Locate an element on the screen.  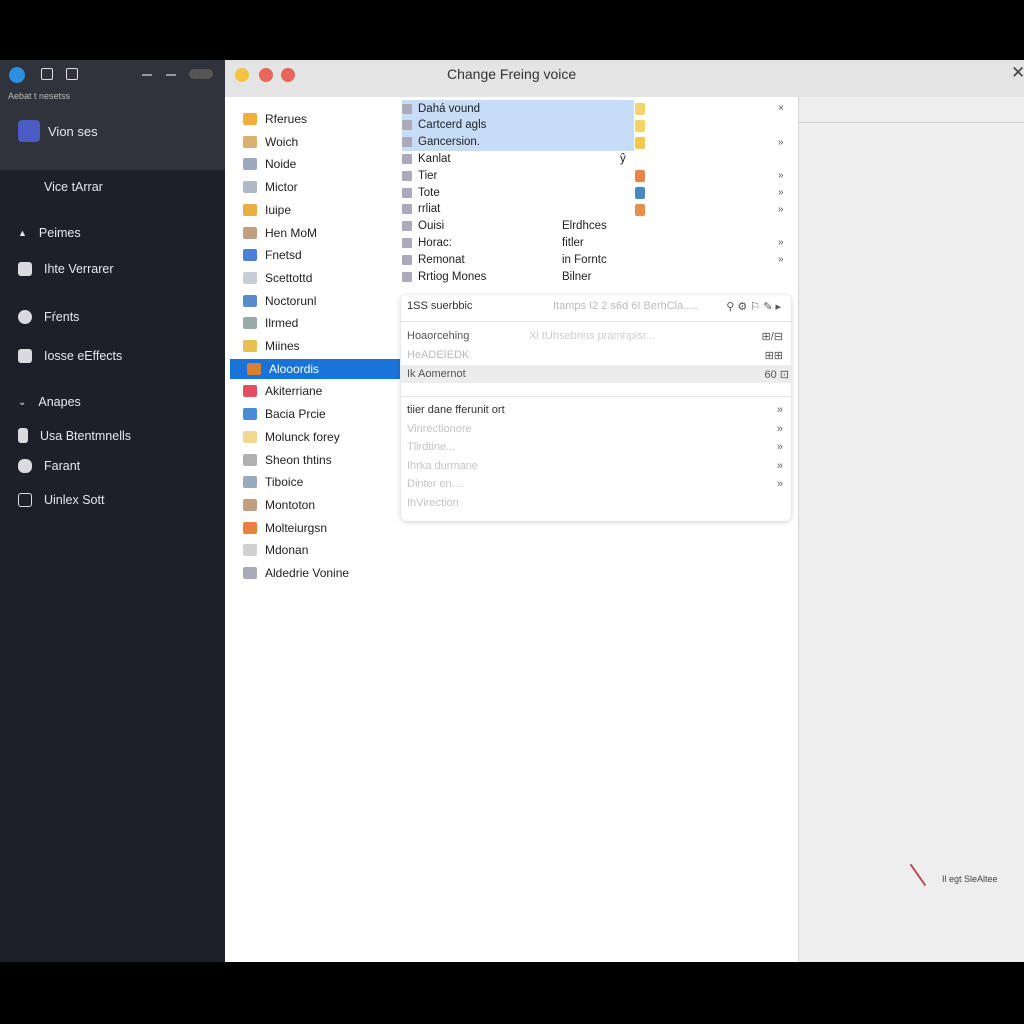
popup-menu-item: Vinrectionore » is located at coordinates (596, 429).